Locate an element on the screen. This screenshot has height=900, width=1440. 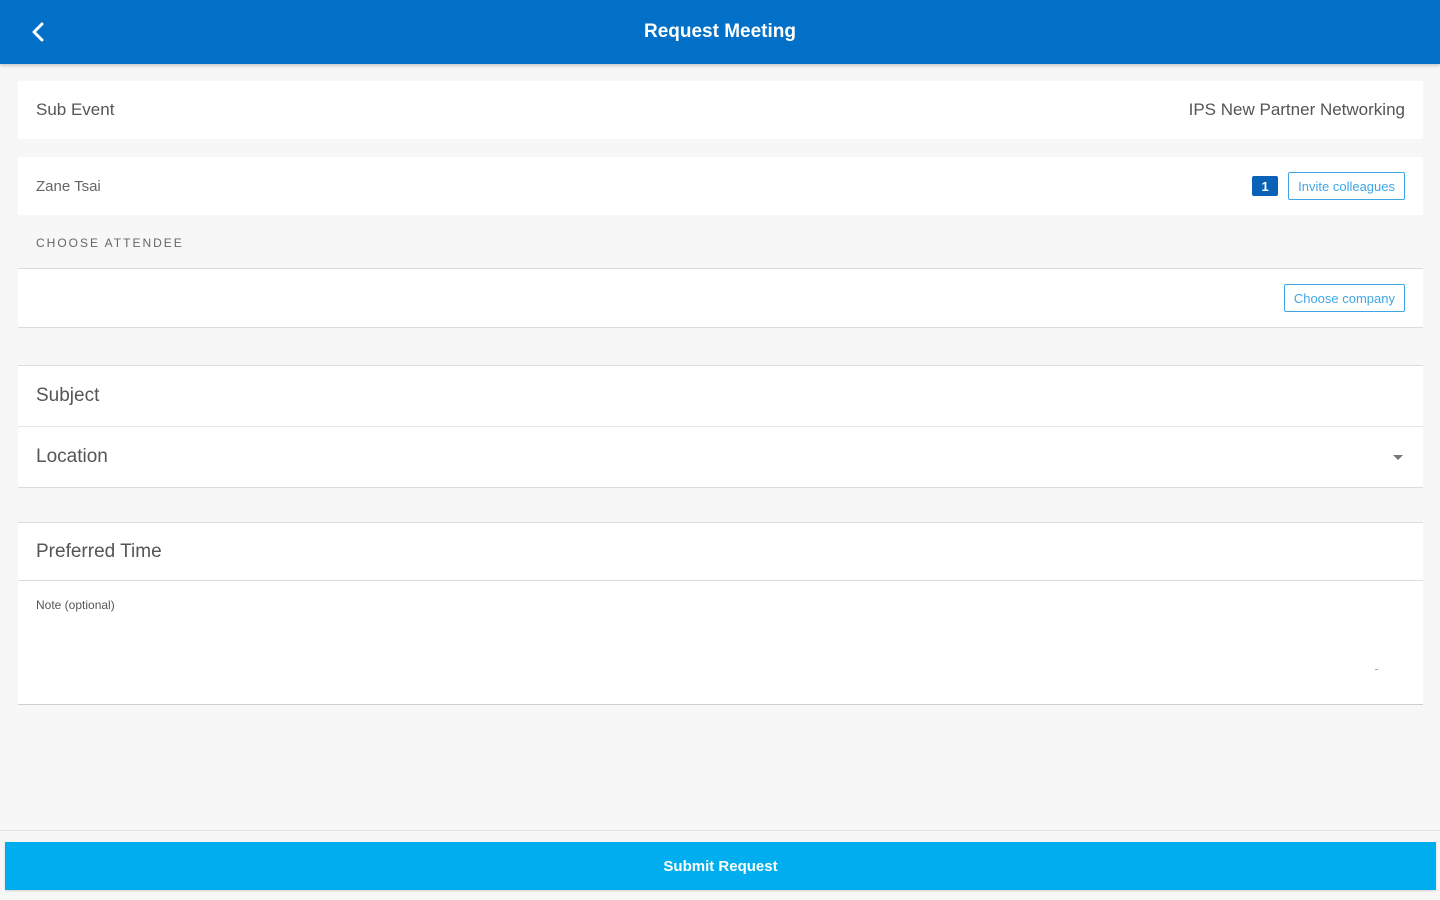
sub-event-value: IPS New Partner Networking is located at coordinates (1296, 109).